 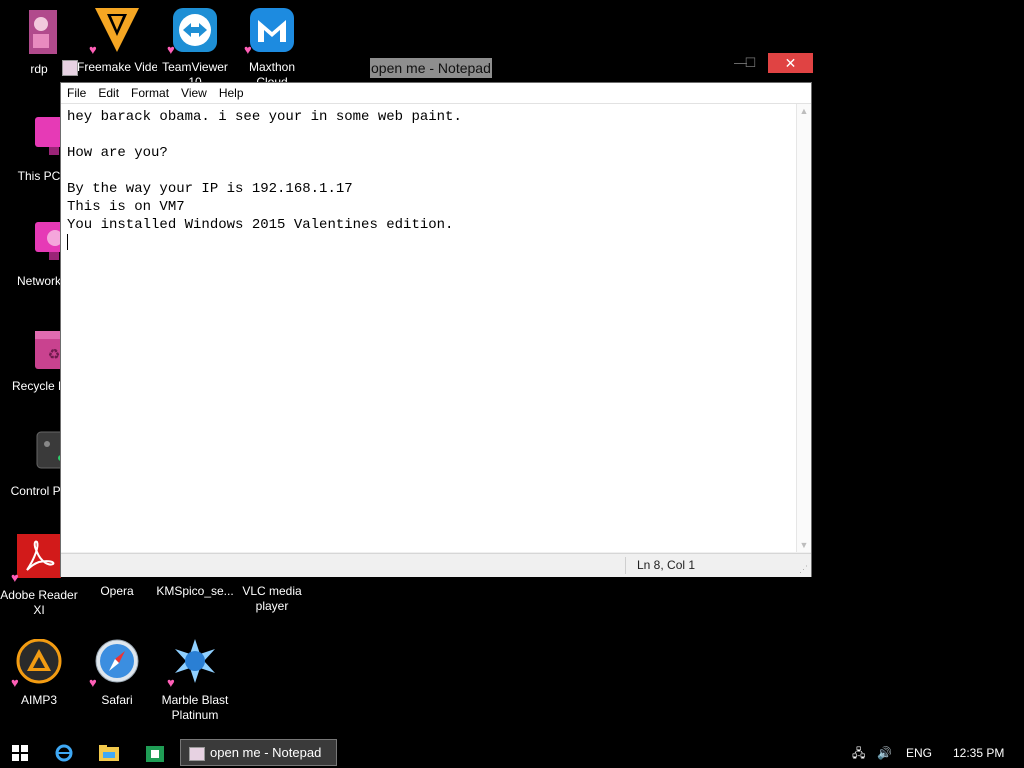 I want to click on desktop-icon-label: Marble Blast Platinum, so click(x=195, y=707).